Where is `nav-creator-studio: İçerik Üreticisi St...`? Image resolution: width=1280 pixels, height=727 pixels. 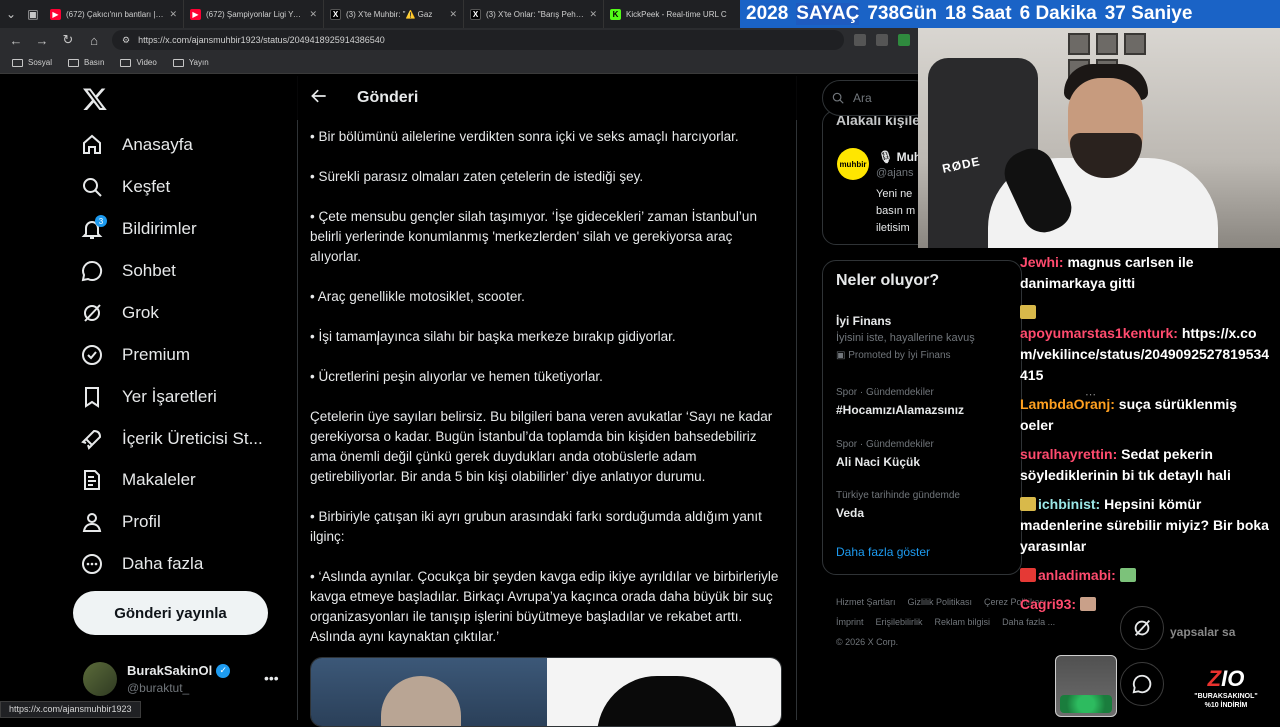
nav-creator-studio: İçerik Üreticisi St... is located at coordinates (171, 439).